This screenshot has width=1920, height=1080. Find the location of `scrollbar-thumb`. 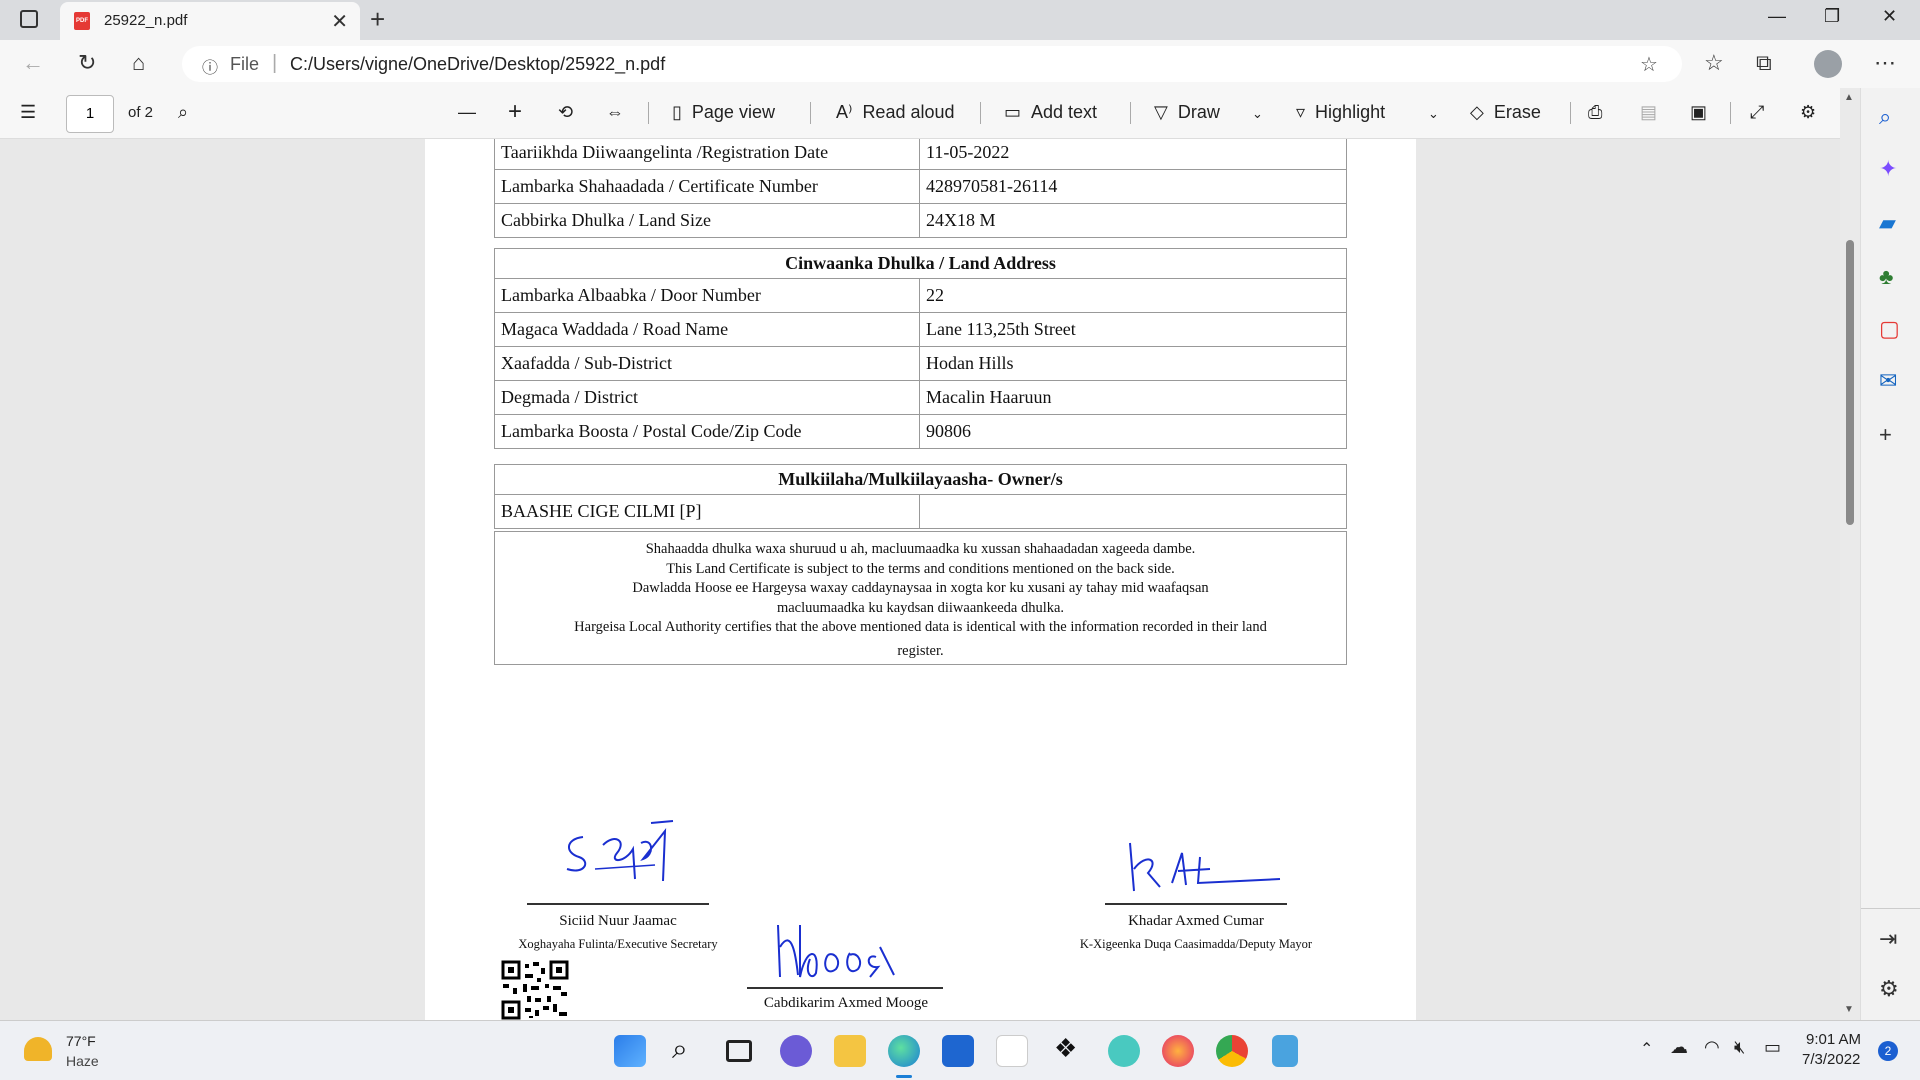

scrollbar-thumb is located at coordinates (1850, 382).